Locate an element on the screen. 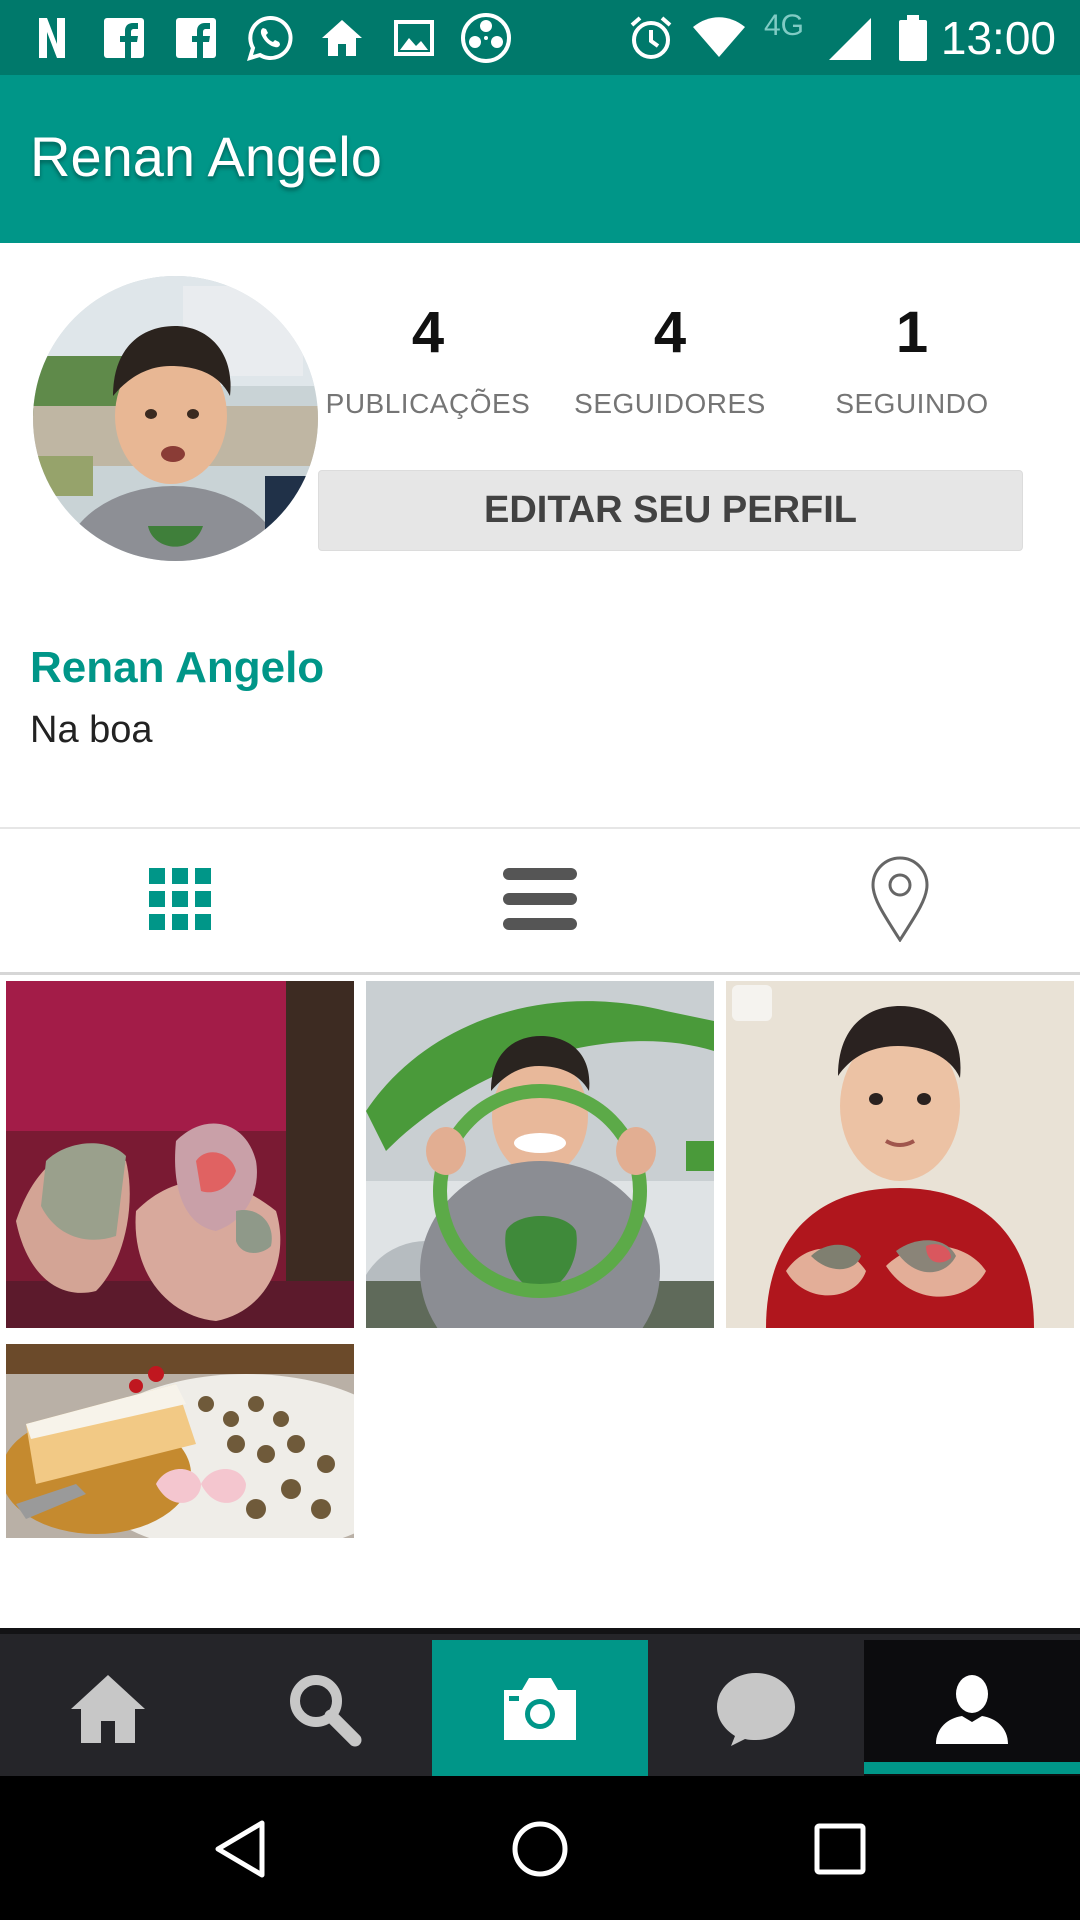 This screenshot has width=1080, height=1920. tab-grid-view is located at coordinates (180, 901).